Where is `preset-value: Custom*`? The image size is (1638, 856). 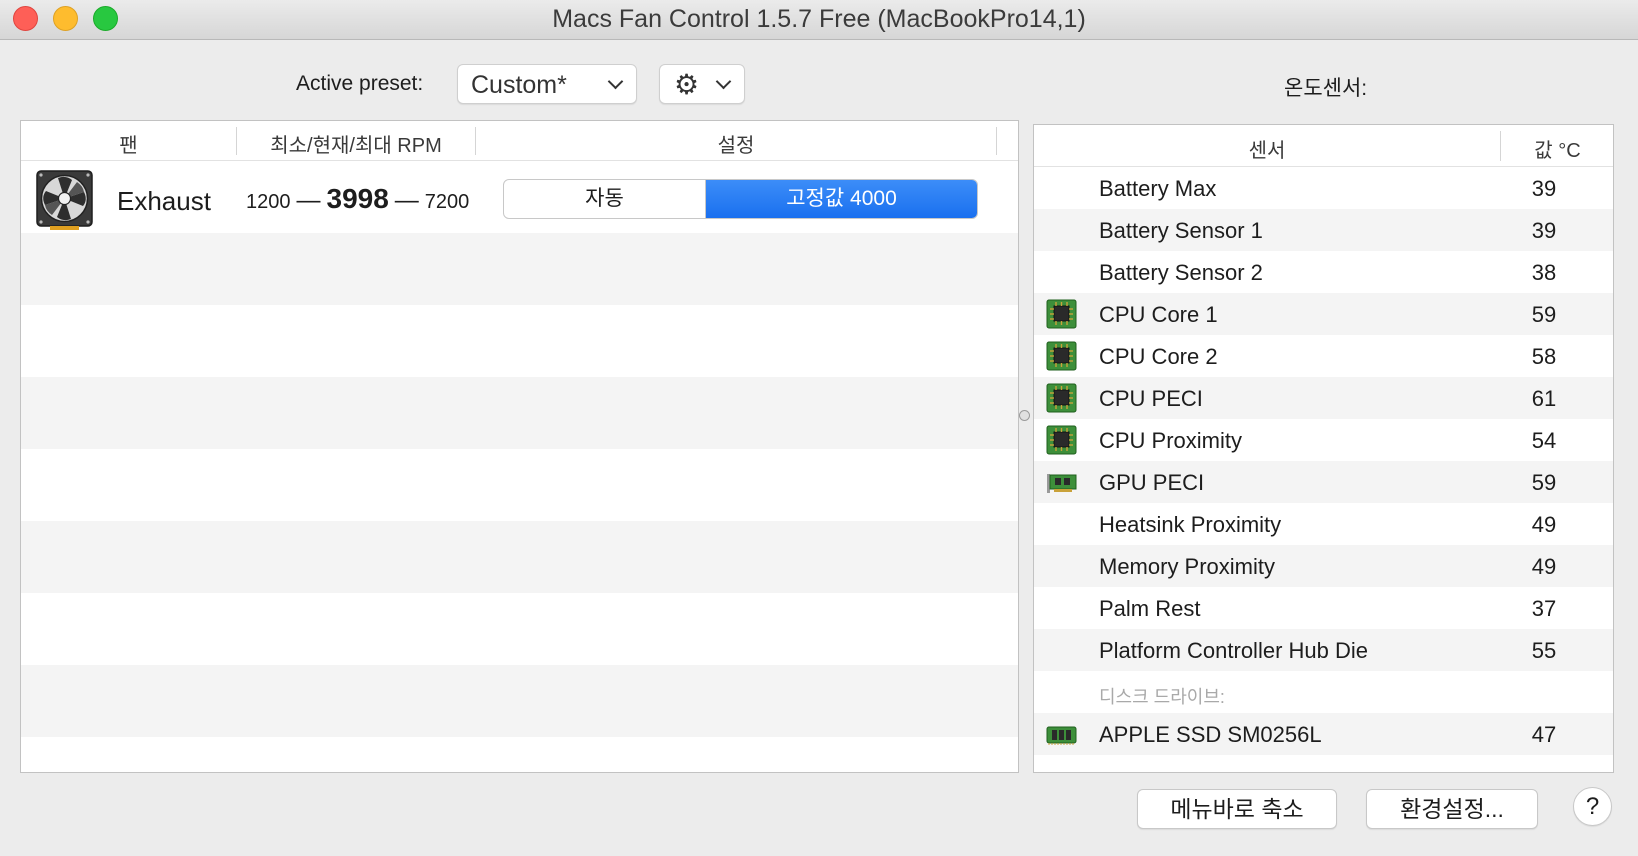
preset-value: Custom* is located at coordinates (519, 85).